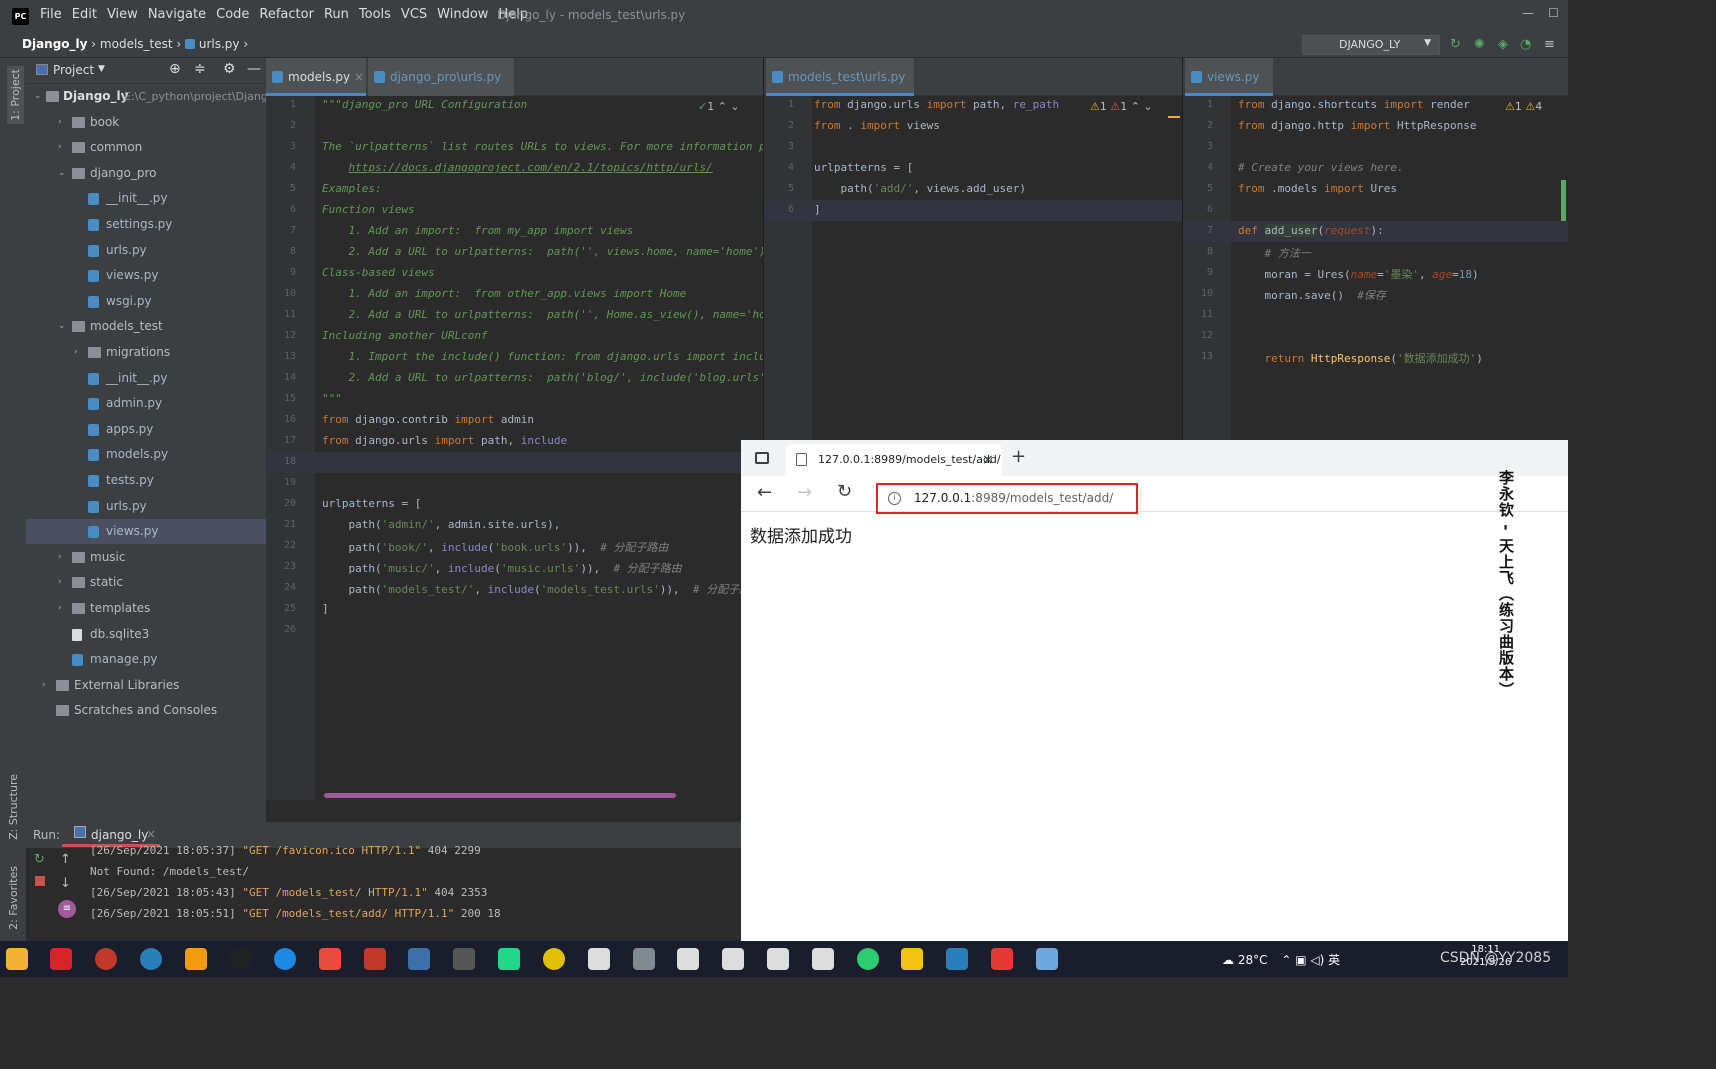 This screenshot has height=1069, width=1716. What do you see at coordinates (441, 90) in the screenshot?
I see `tab-django-pro-urls: django_pro\urls.py ×` at bounding box center [441, 90].